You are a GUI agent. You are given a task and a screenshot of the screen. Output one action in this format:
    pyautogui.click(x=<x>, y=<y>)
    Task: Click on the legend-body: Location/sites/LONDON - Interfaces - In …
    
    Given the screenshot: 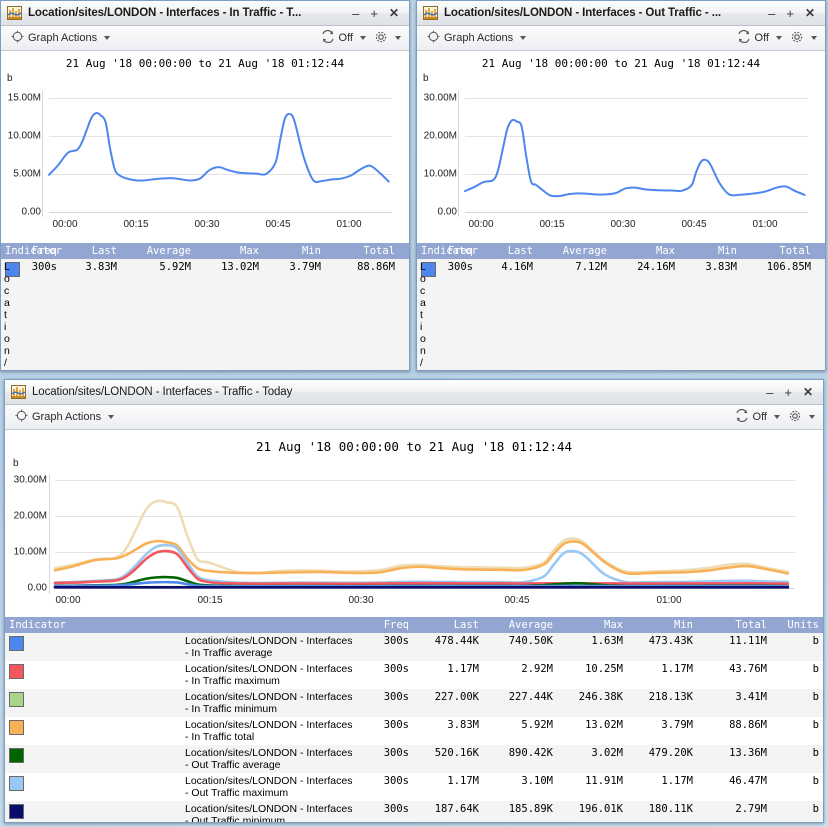 What is the action you would take?
    pyautogui.click(x=205, y=314)
    